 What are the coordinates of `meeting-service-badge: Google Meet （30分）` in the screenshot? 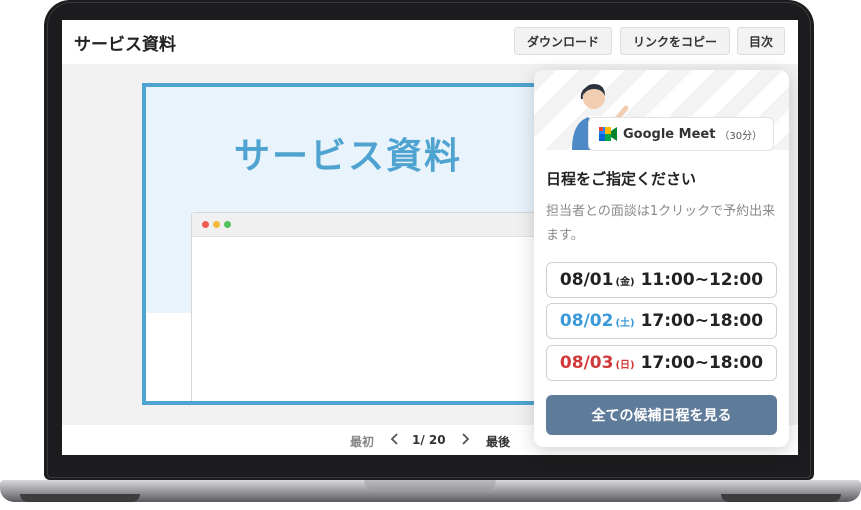 It's located at (681, 134).